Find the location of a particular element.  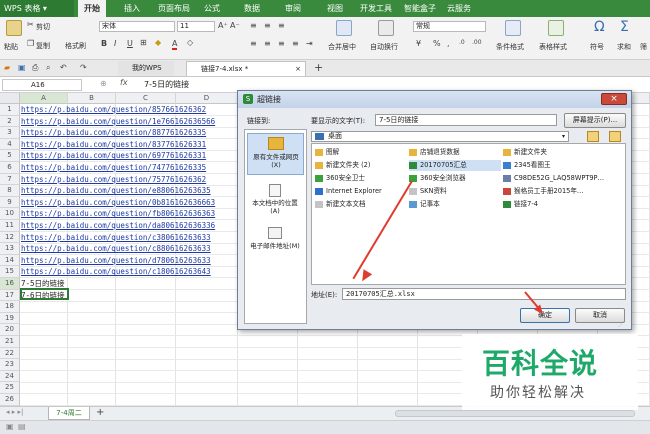

redo-icon: ↷ is located at coordinates (83, 67).